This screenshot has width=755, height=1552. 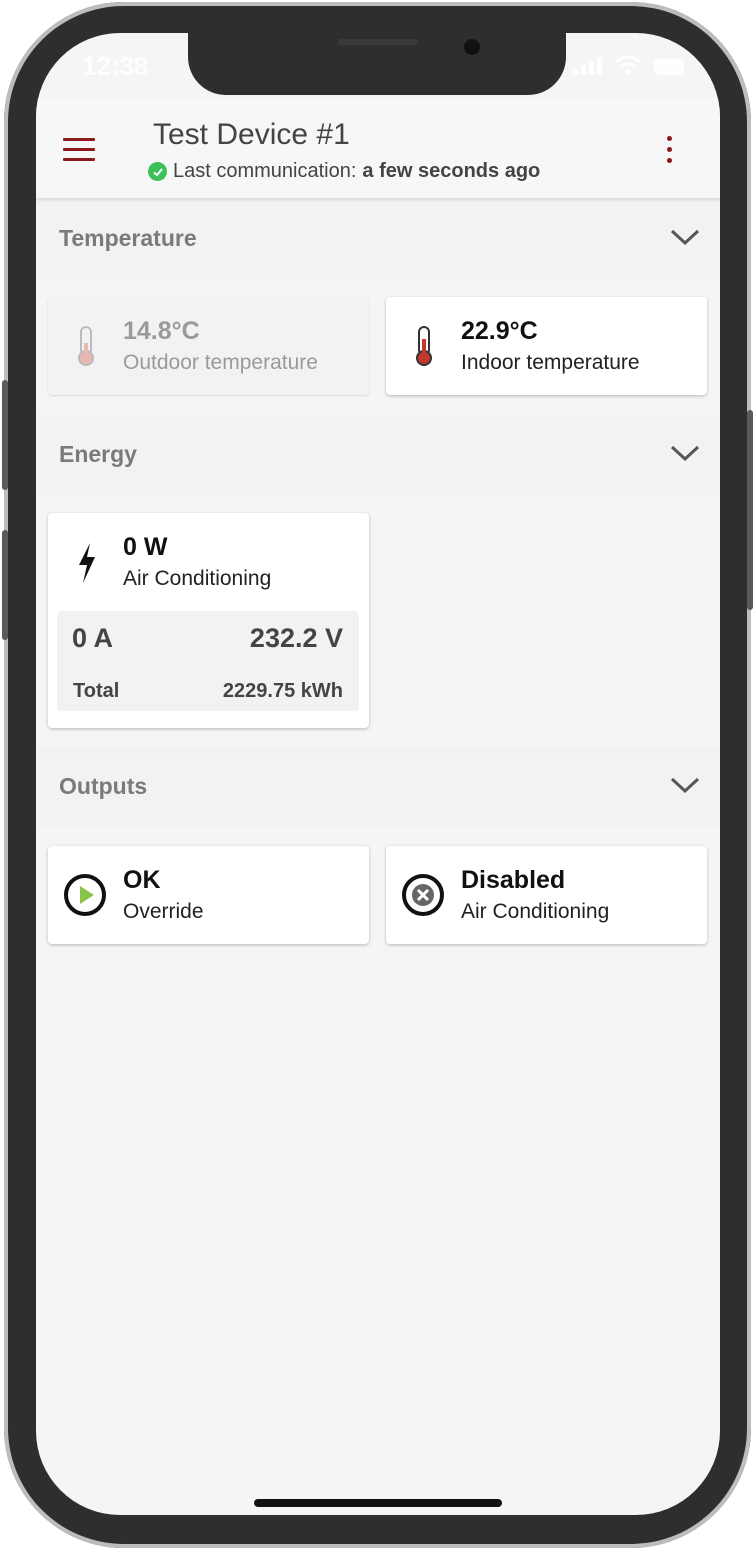 What do you see at coordinates (472, 47) in the screenshot?
I see `camera-icon` at bounding box center [472, 47].